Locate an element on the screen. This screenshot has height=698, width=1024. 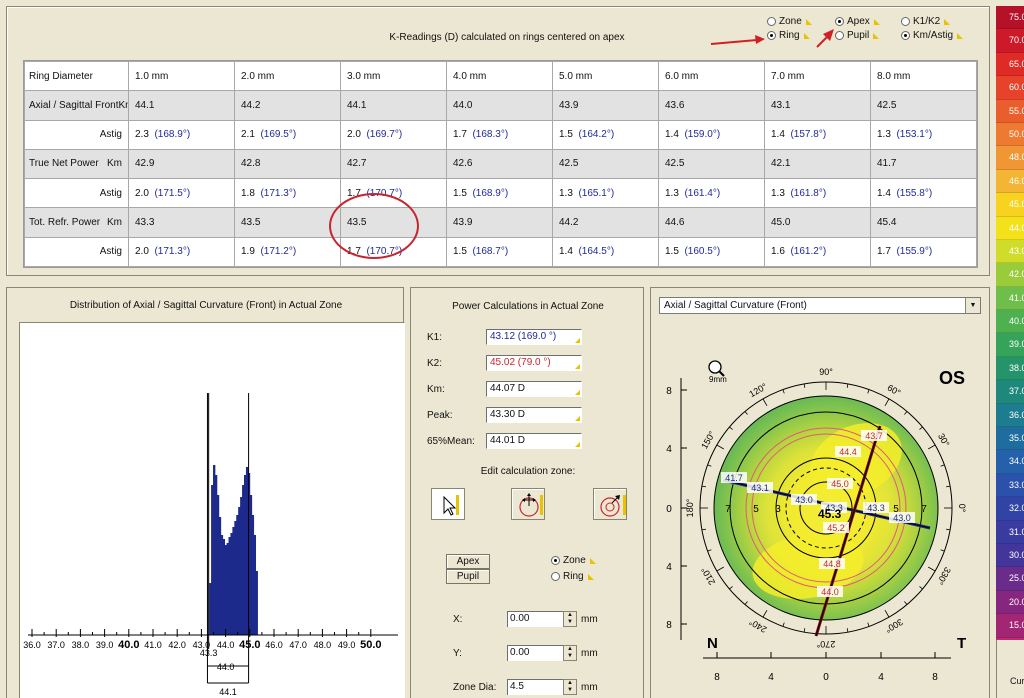
histogram-axis-label: 36.0 is located at coordinates (32, 645).